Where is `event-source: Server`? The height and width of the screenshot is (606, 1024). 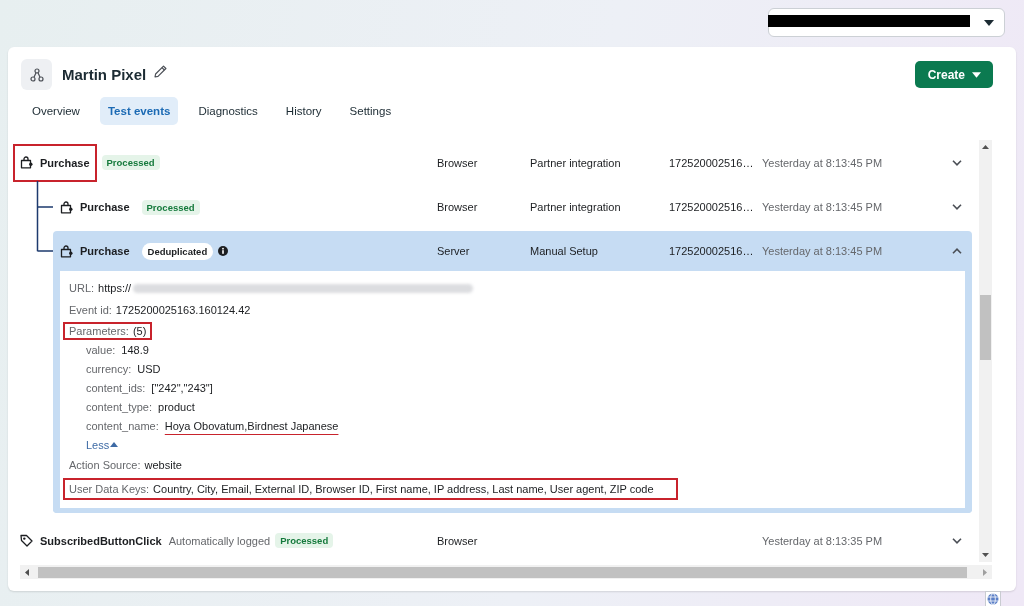
event-source: Server is located at coordinates (453, 251).